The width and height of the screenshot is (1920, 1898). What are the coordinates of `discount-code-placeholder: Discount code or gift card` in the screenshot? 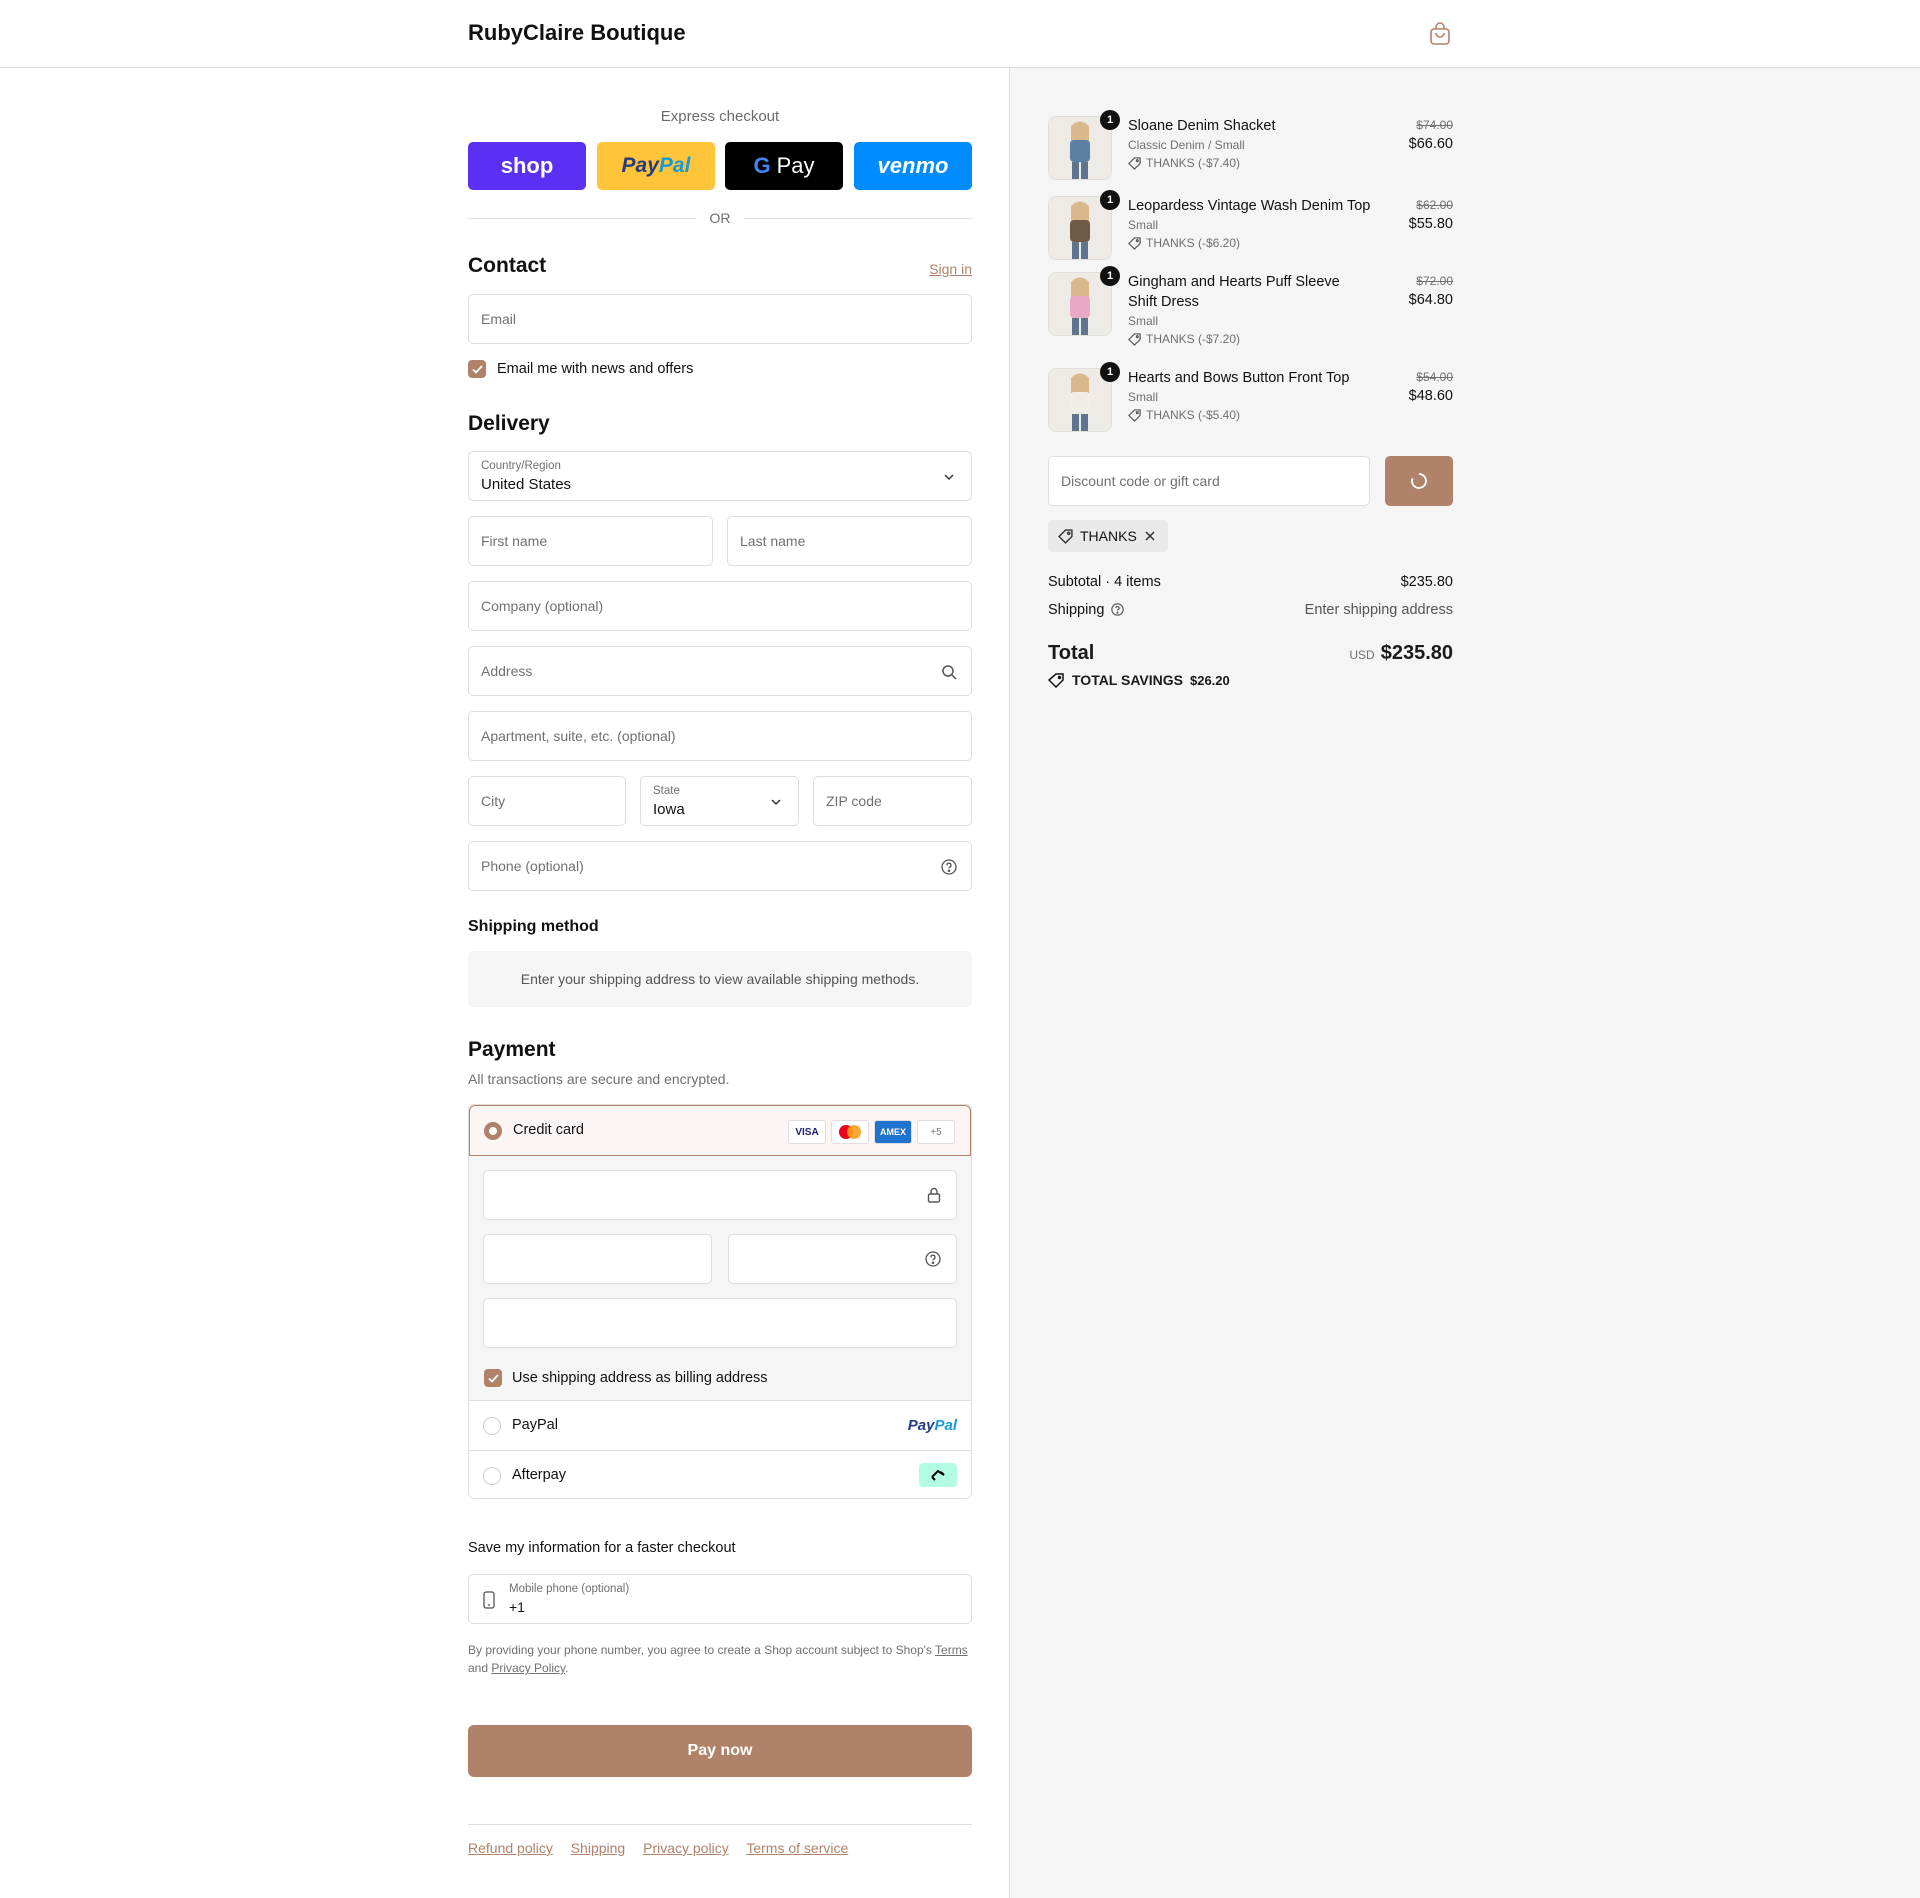 It's located at (1140, 481).